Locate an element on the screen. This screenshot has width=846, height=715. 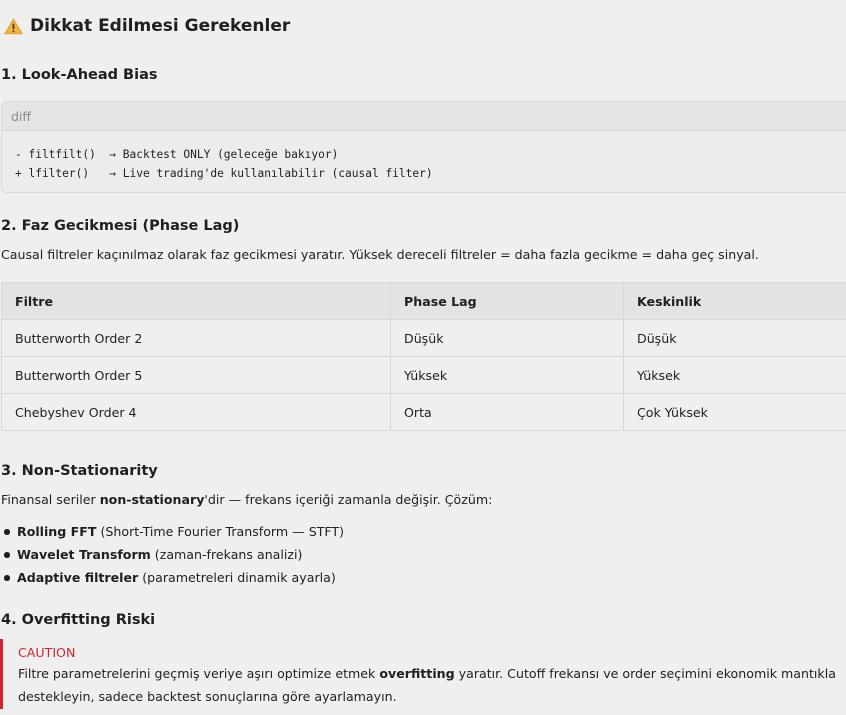
text-span: (zaman-frekans analizi) is located at coordinates (226, 554).